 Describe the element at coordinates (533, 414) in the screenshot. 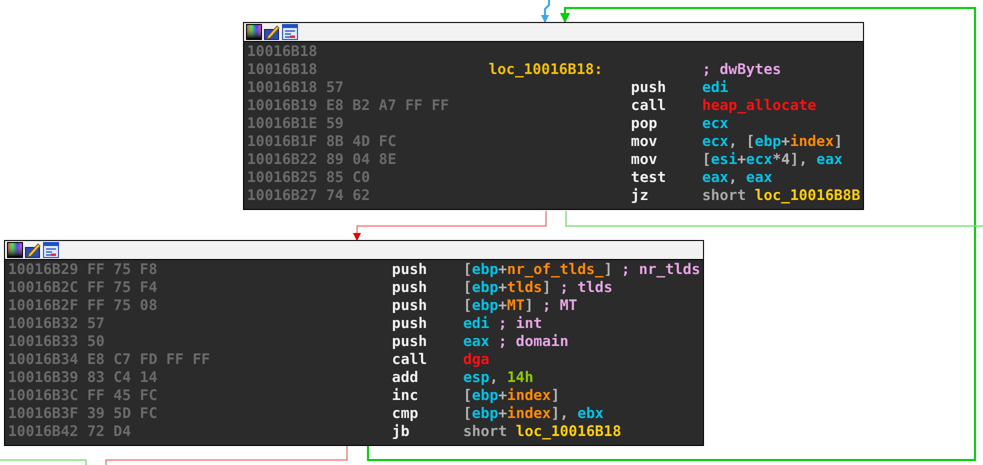

I see `operand-text: [ebp+index], ebx` at that location.